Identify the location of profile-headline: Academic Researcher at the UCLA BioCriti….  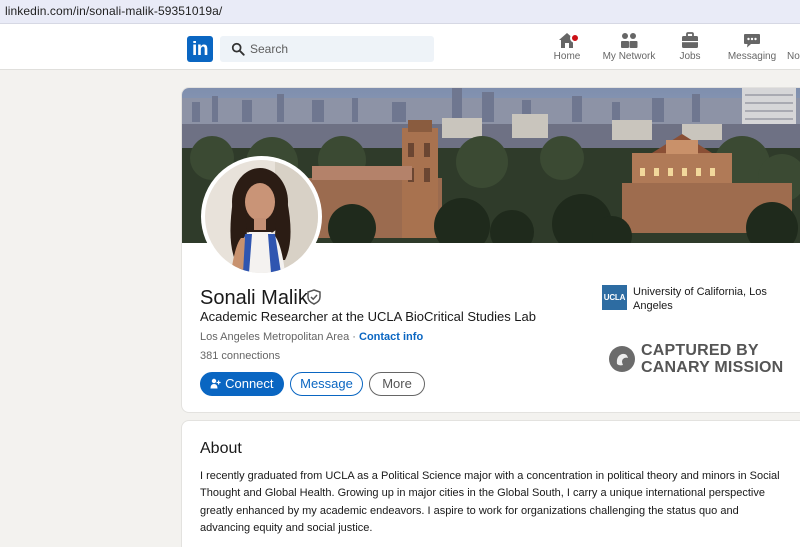
(368, 316).